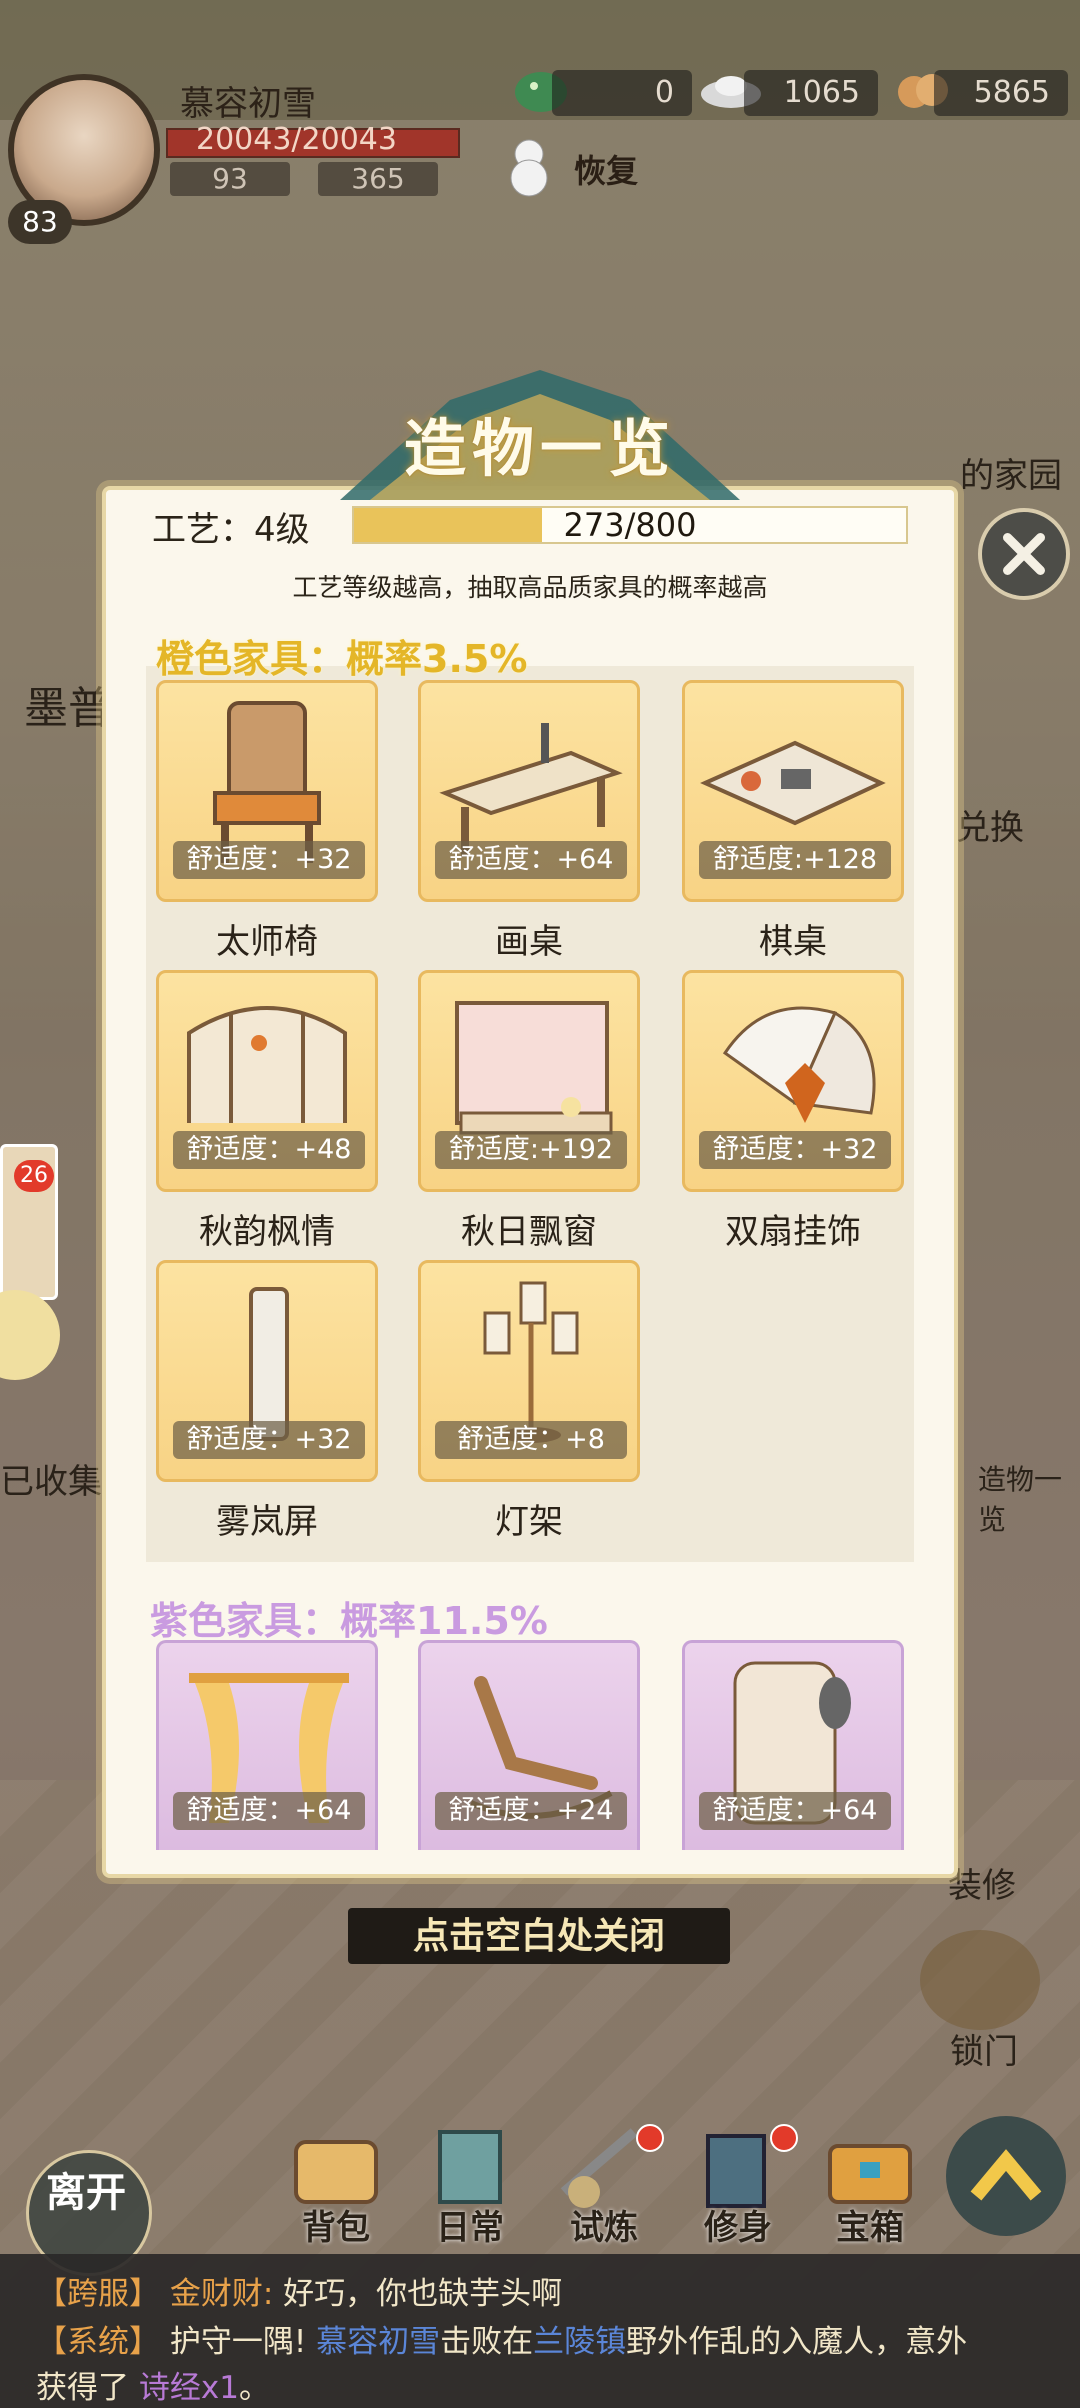 The height and width of the screenshot is (2408, 1080). What do you see at coordinates (487, 2342) in the screenshot?
I see `chat-message: 击败在` at bounding box center [487, 2342].